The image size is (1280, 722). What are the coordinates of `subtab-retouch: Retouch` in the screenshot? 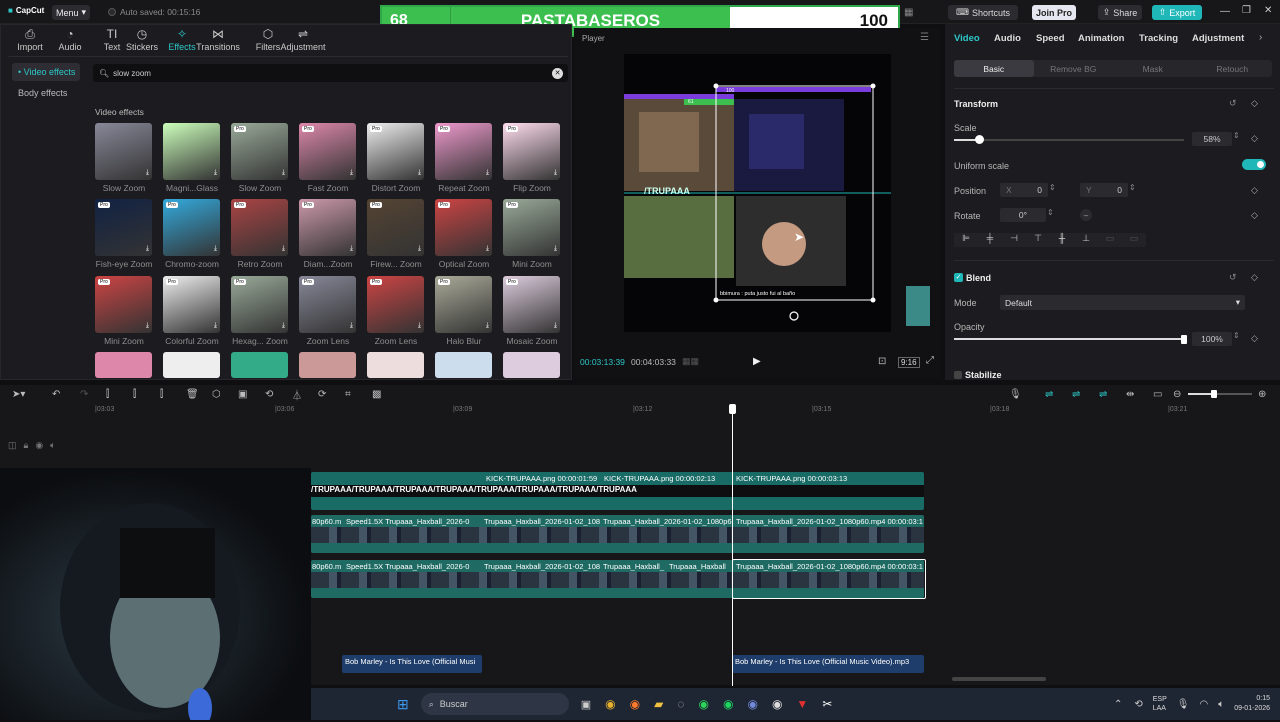 It's located at (1233, 68).